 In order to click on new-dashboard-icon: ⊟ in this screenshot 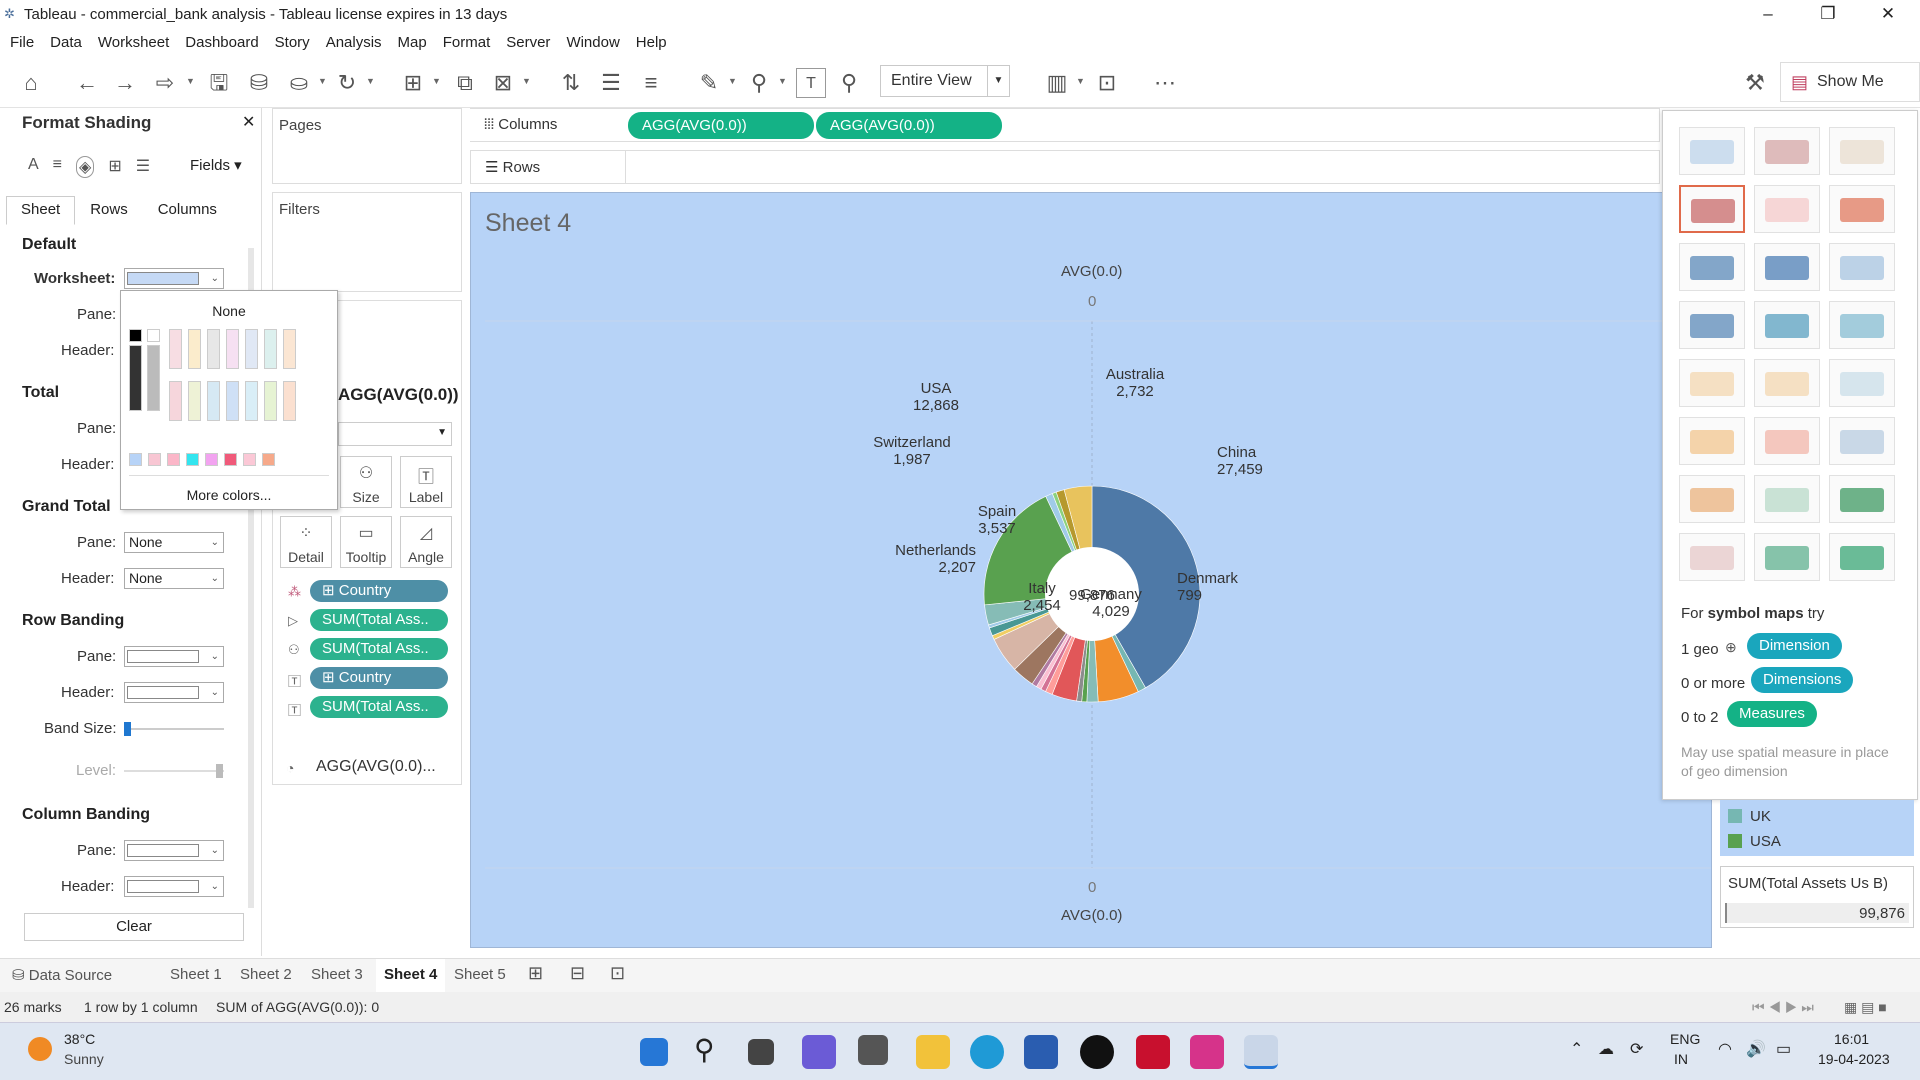, I will do `click(577, 973)`.